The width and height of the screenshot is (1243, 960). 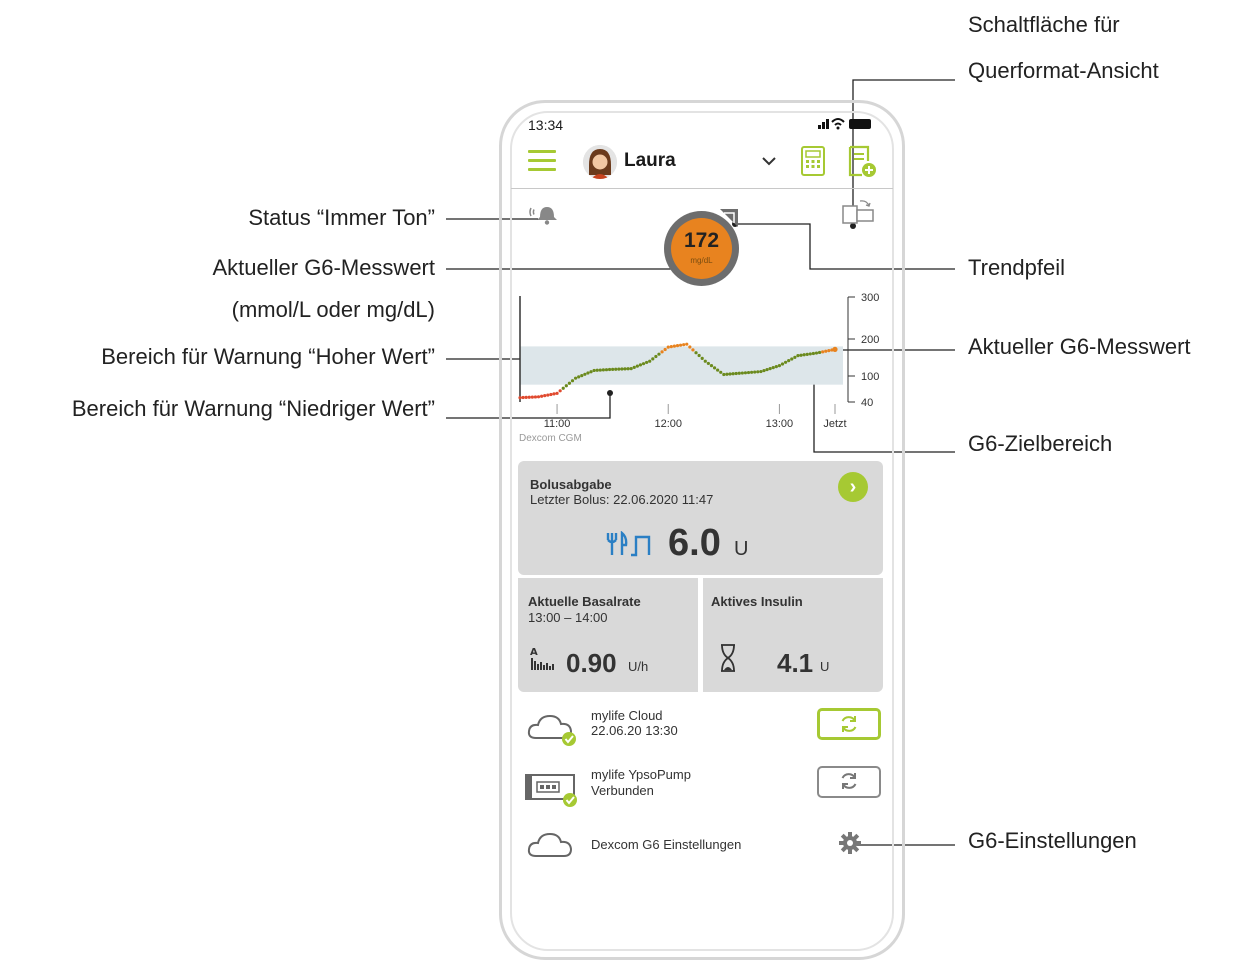 What do you see at coordinates (550, 844) in the screenshot?
I see `cloud-icon` at bounding box center [550, 844].